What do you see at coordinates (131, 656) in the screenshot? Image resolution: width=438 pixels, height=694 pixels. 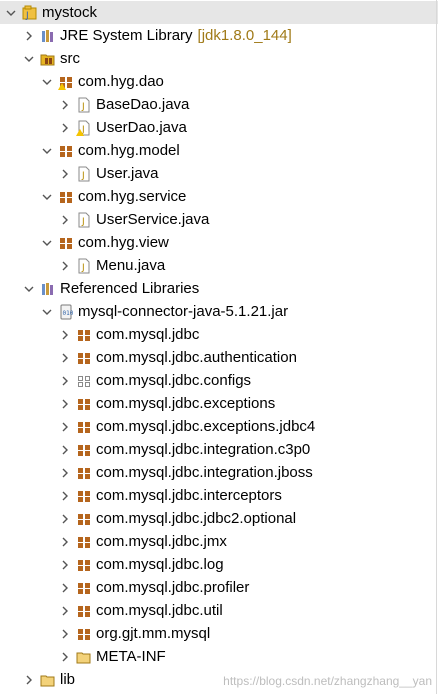 I see `jar-package-label: META-INF` at bounding box center [131, 656].